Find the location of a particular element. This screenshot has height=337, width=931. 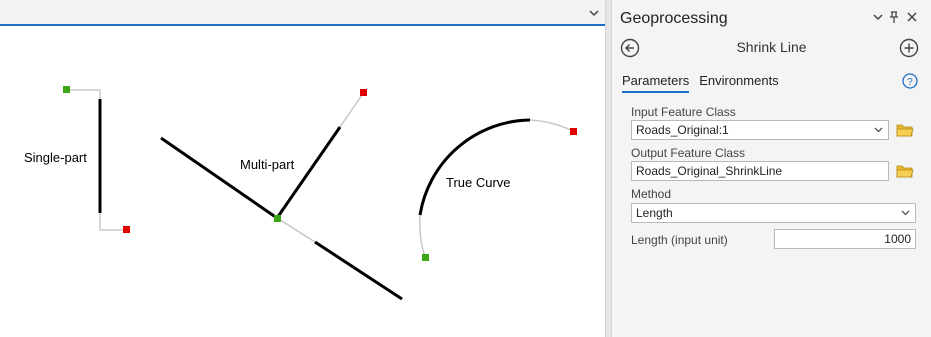

output-feature-class-label: Output Feature Class is located at coordinates (688, 153).